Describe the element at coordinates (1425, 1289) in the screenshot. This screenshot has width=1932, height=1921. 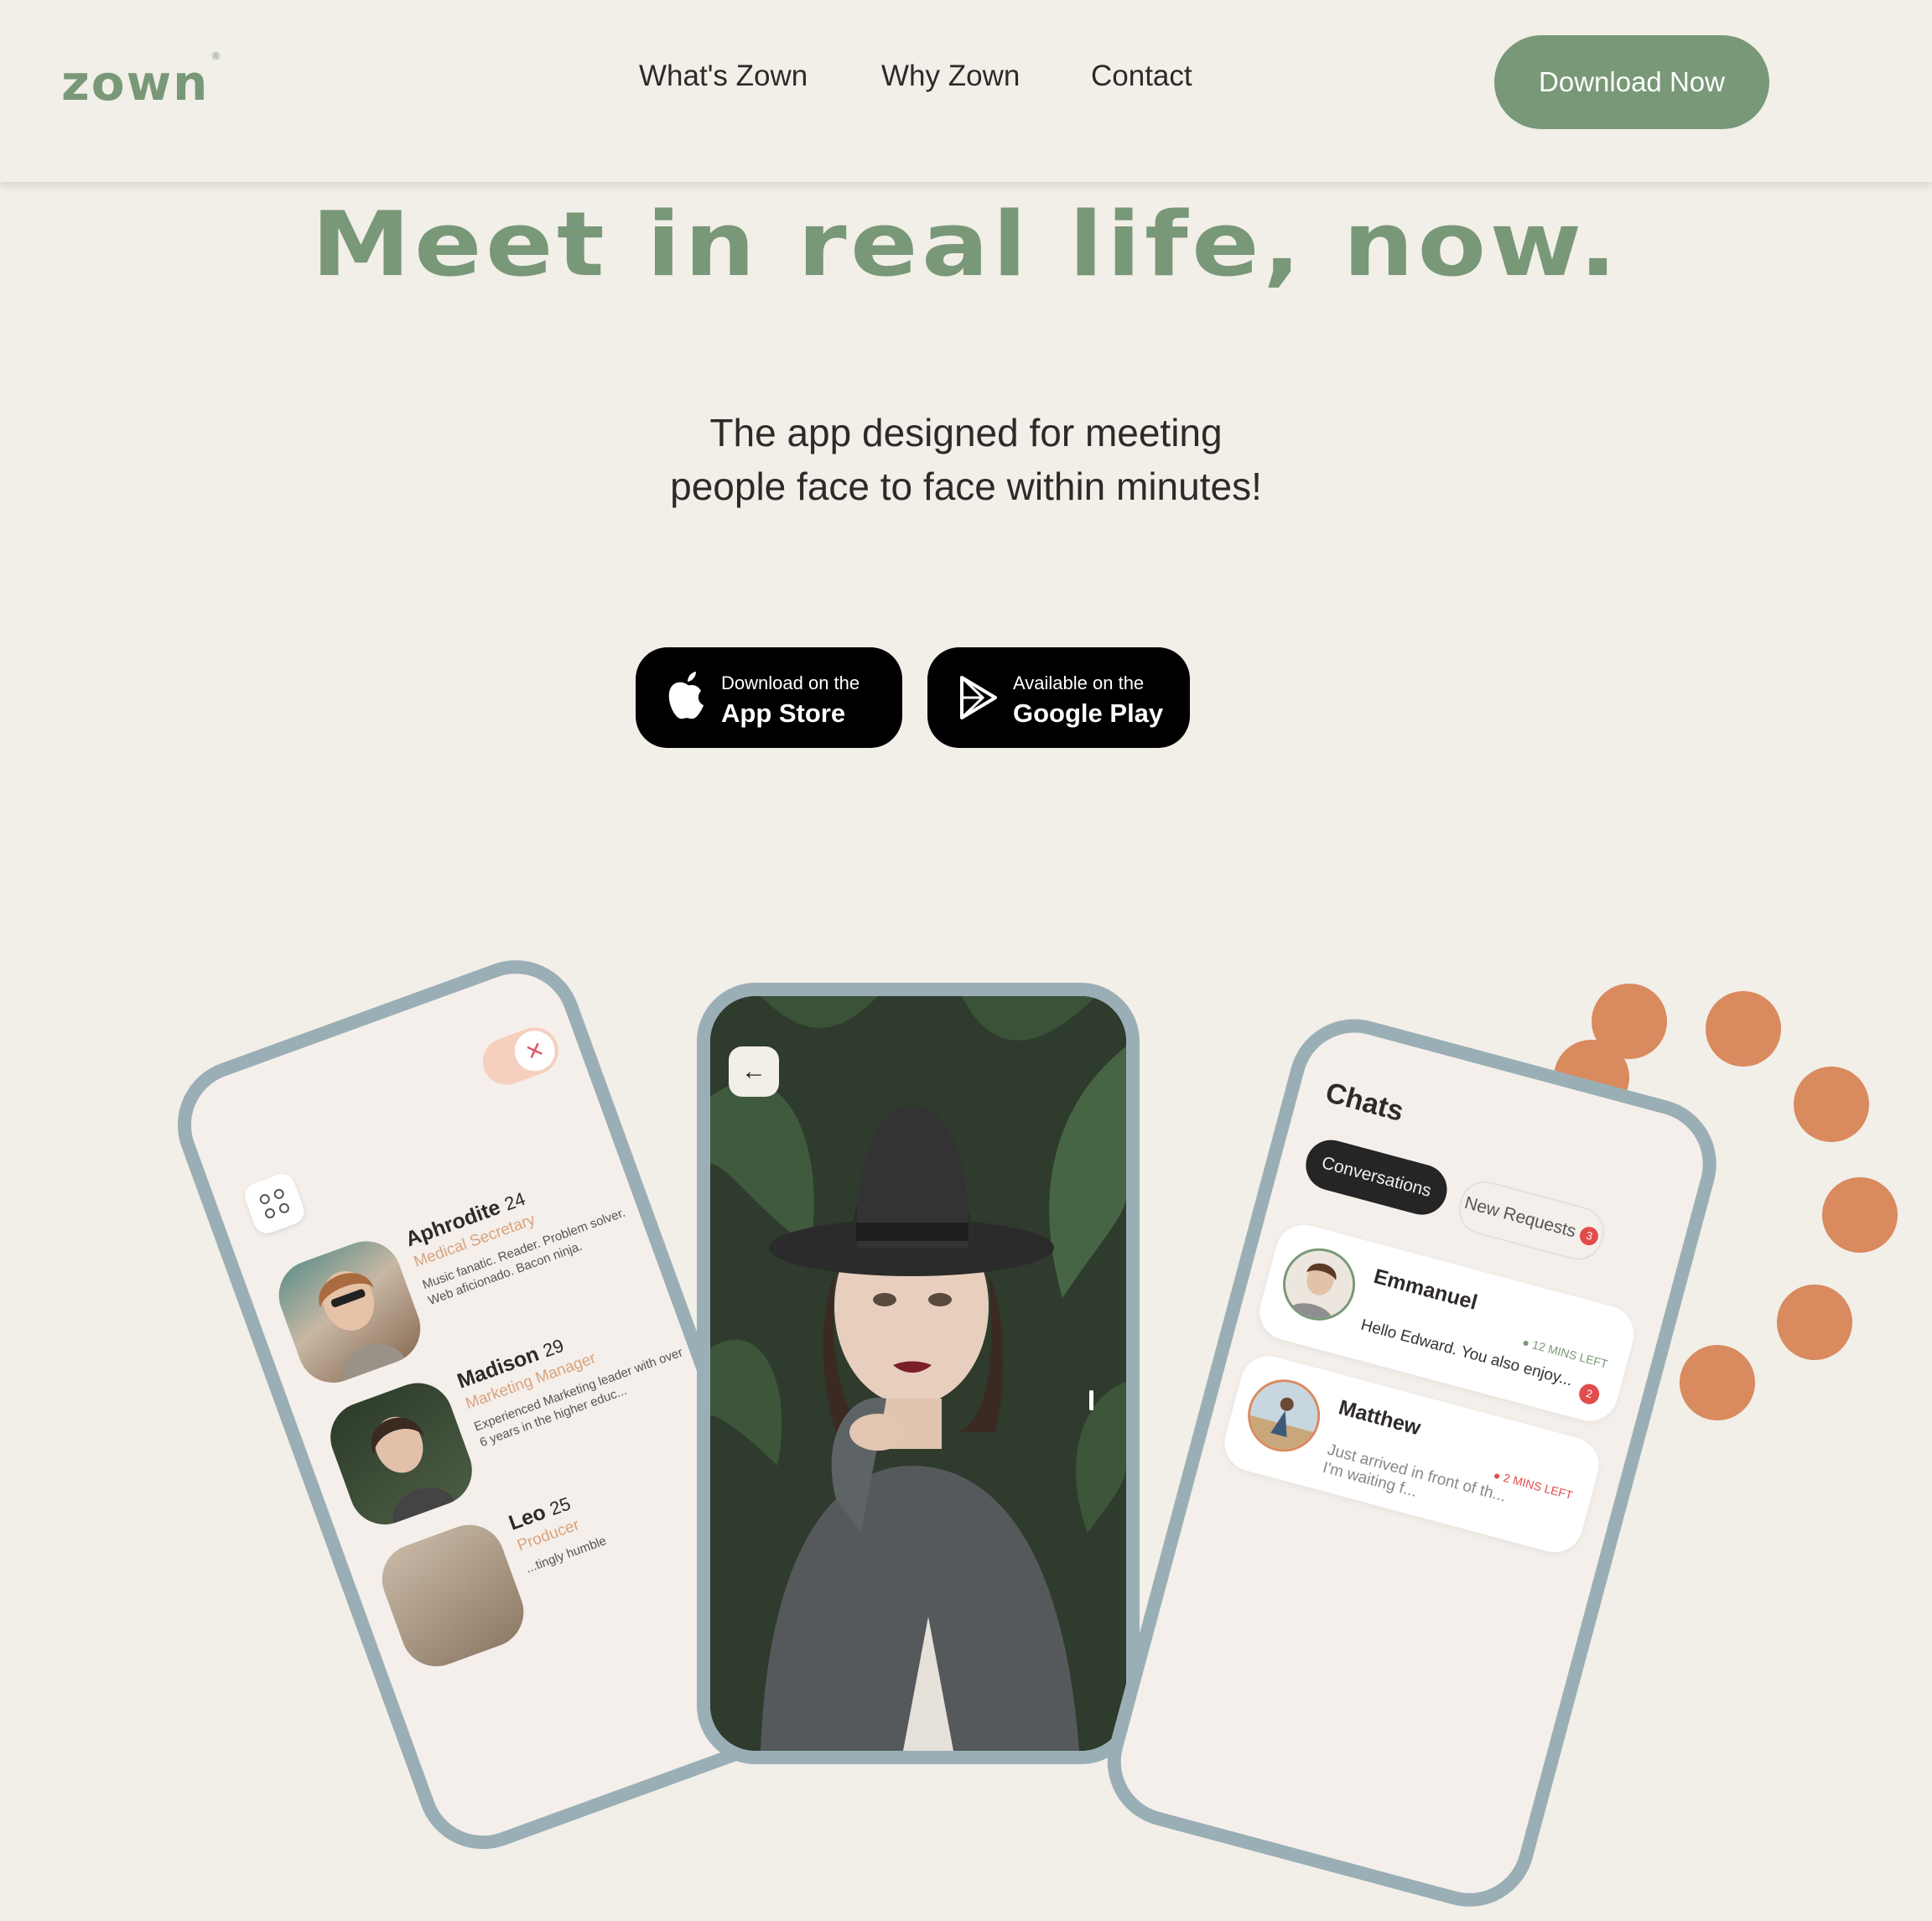
I see `chat-name: Emmanuel` at that location.